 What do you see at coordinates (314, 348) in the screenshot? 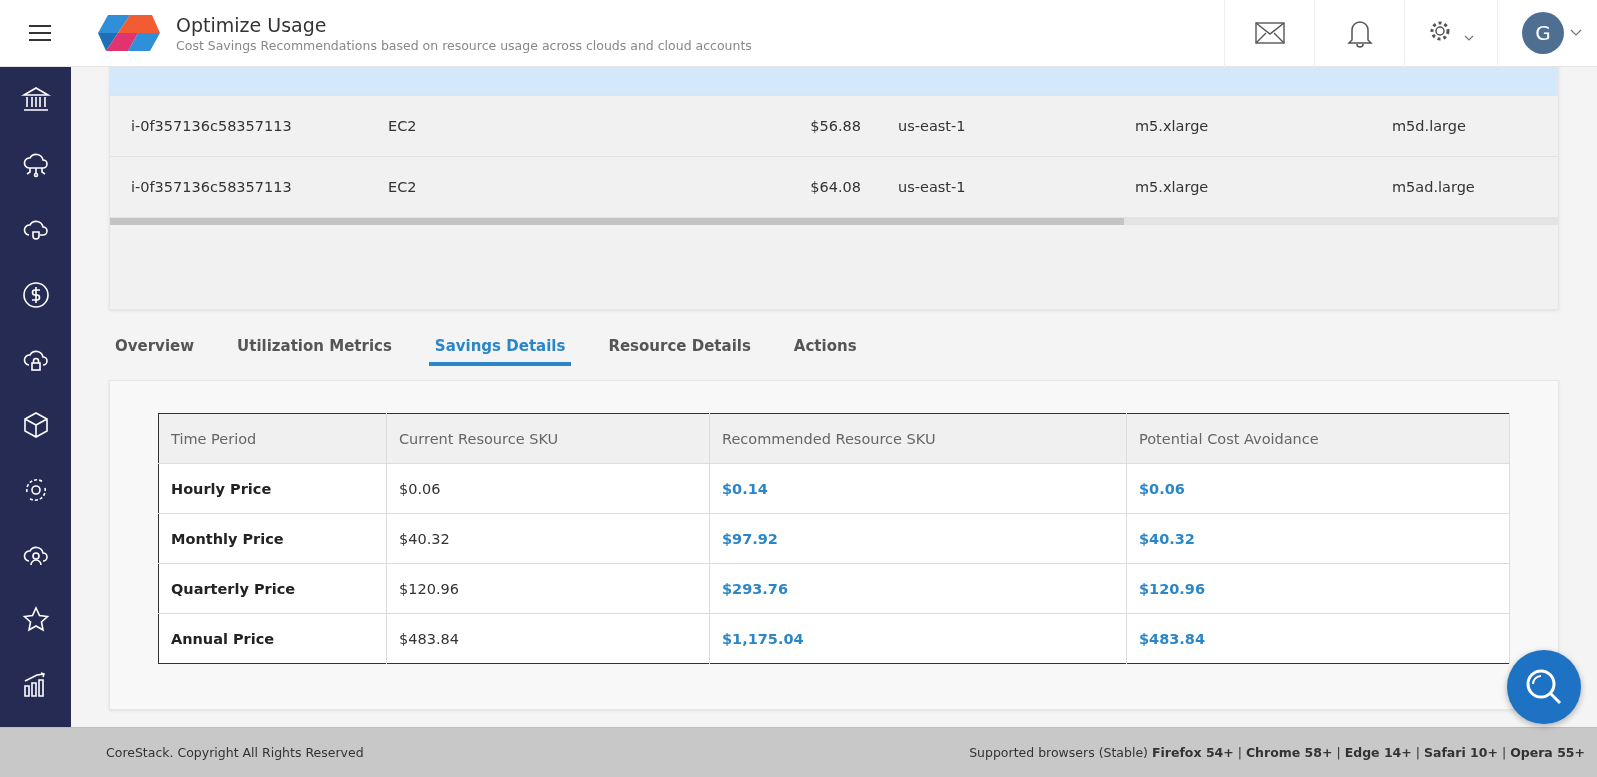
I see `tab: Utilization Metrics` at bounding box center [314, 348].